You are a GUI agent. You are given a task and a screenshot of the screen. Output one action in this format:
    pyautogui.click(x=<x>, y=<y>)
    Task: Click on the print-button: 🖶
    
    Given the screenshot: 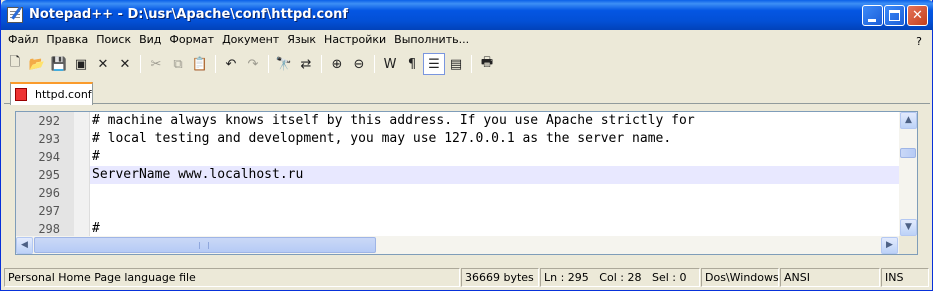 What is the action you would take?
    pyautogui.click(x=487, y=64)
    